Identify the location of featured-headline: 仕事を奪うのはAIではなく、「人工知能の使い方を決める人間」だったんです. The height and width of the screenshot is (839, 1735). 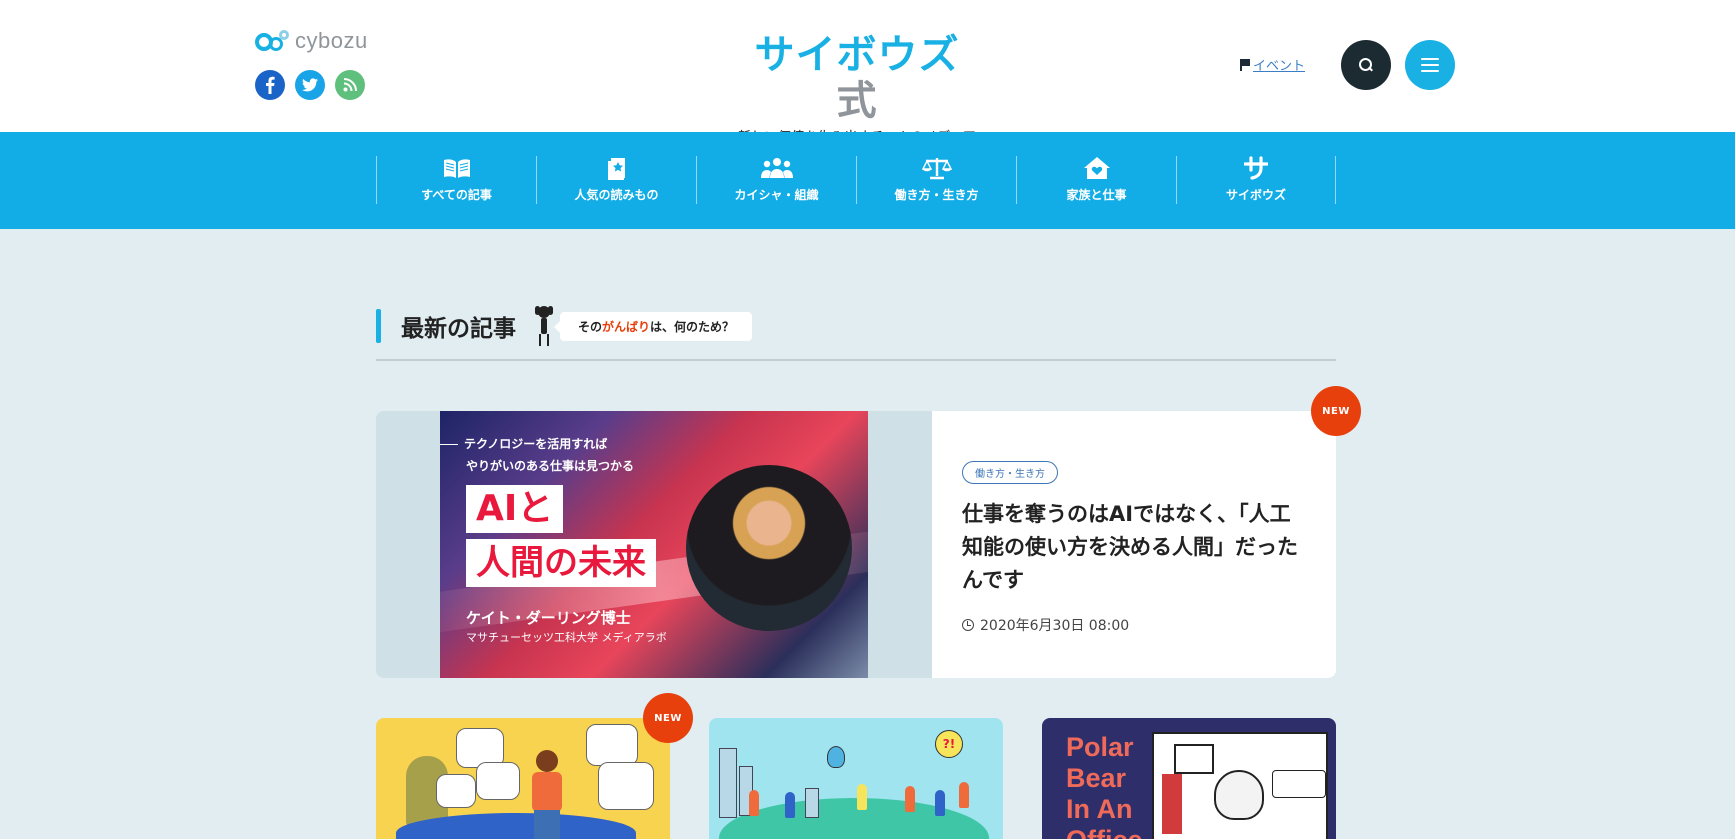
(1134, 547).